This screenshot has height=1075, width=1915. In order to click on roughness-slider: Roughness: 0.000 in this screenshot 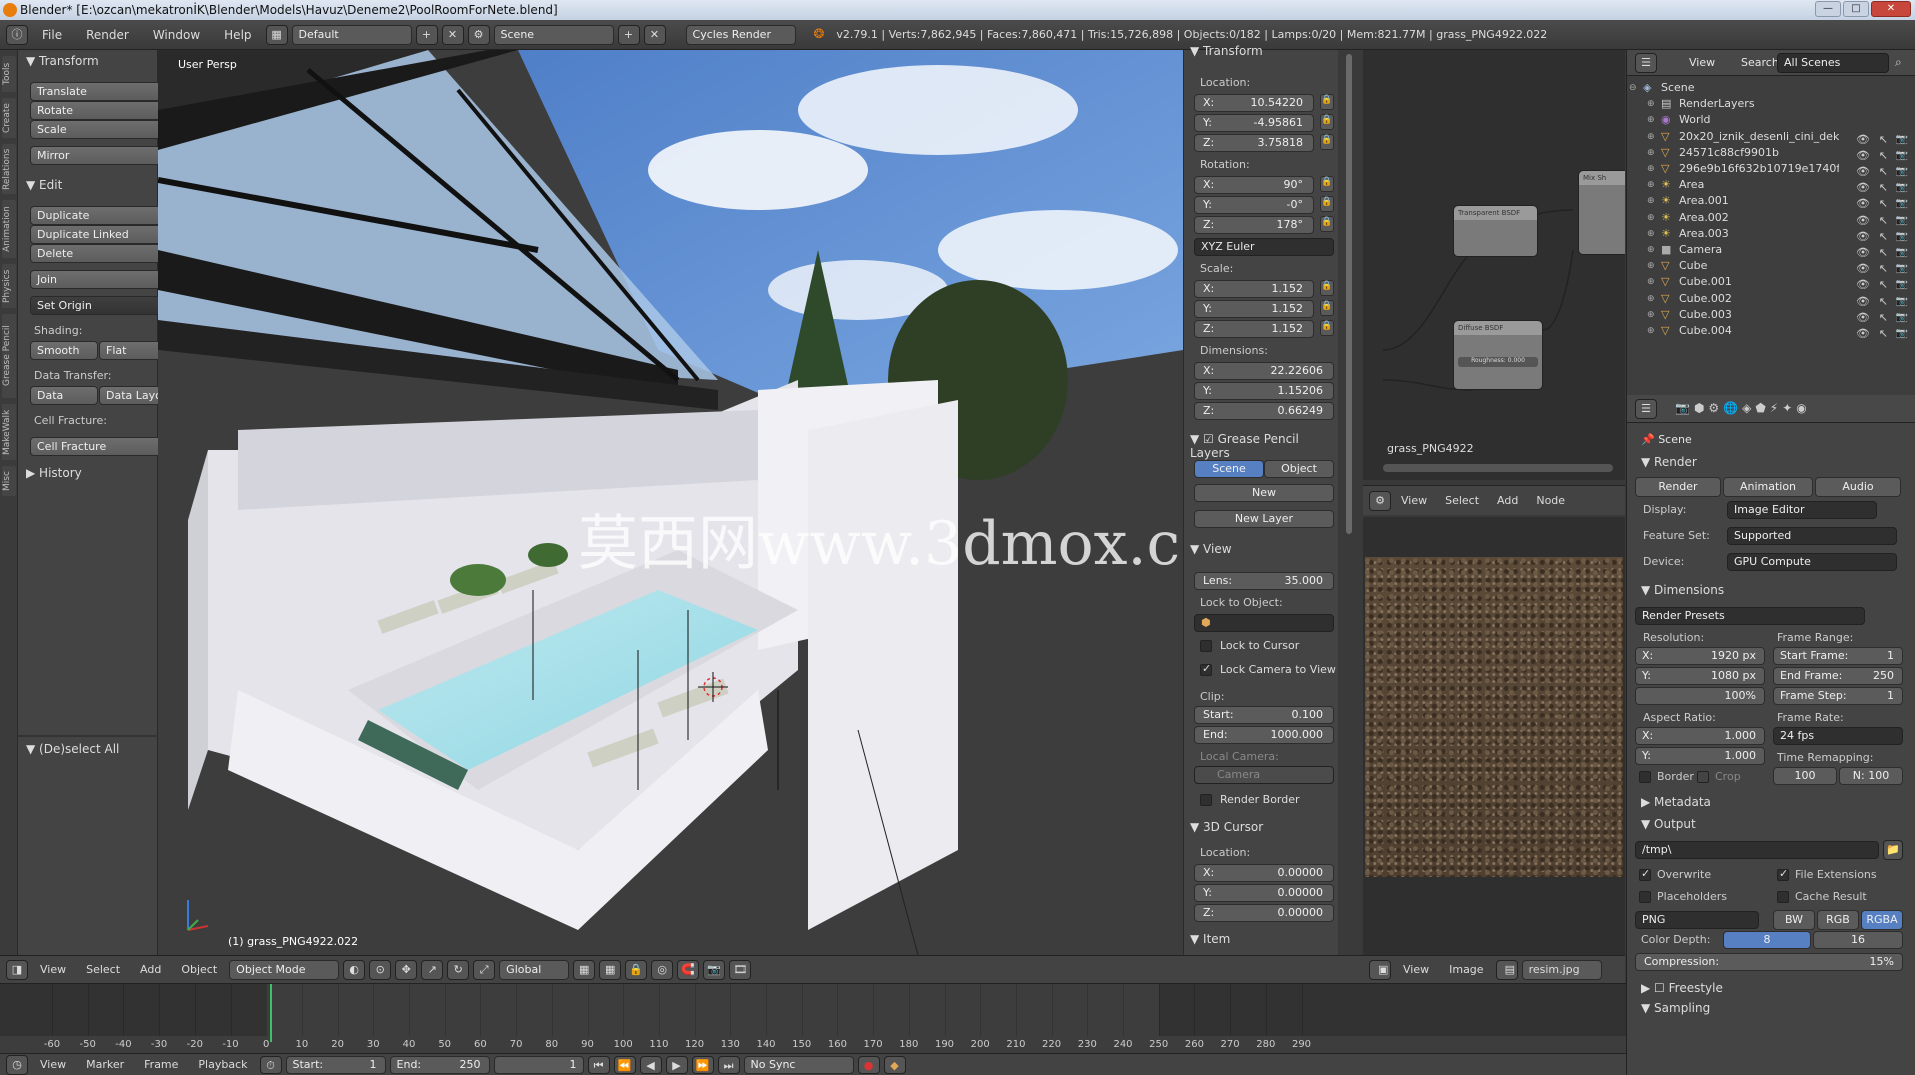, I will do `click(1498, 362)`.